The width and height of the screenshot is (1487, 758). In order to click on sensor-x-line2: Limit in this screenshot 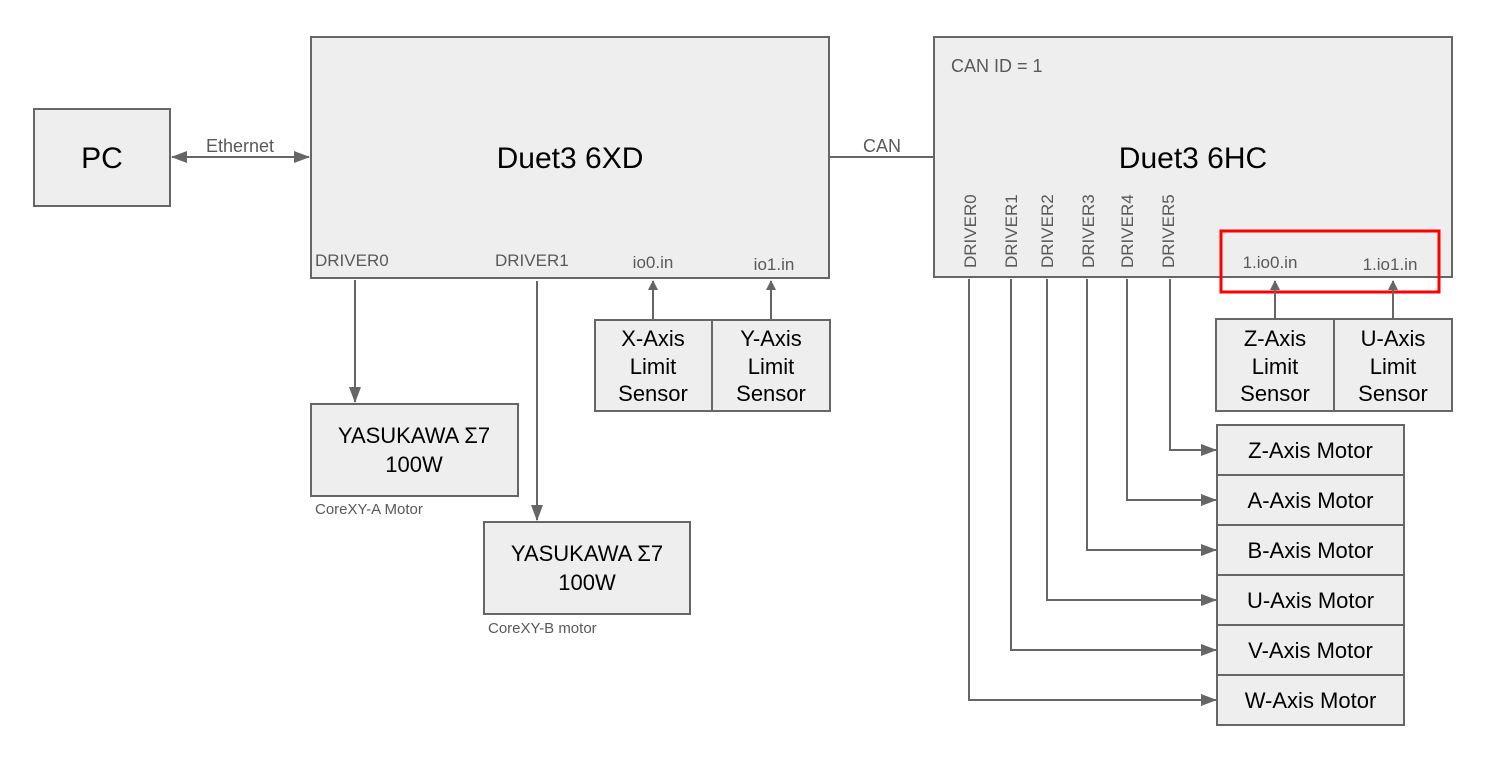, I will do `click(653, 366)`.